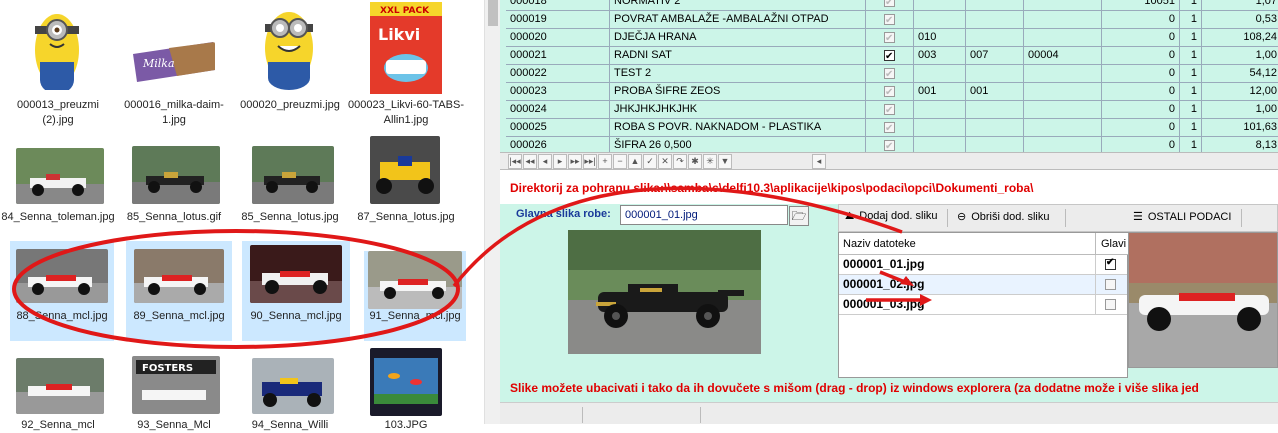 This screenshot has height=433, width=1278. Describe the element at coordinates (558, 74) in the screenshot. I see `table-cell-code: 000022` at that location.